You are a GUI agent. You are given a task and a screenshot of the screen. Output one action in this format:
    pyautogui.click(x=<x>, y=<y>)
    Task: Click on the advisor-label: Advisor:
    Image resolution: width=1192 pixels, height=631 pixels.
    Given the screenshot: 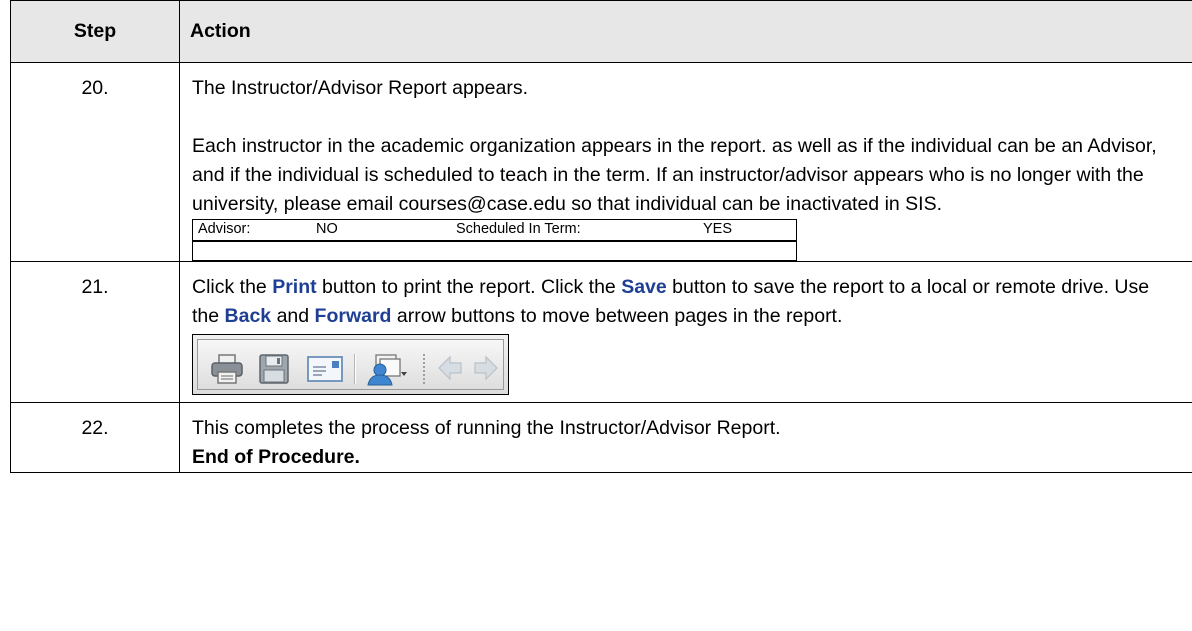 What is the action you would take?
    pyautogui.click(x=224, y=229)
    